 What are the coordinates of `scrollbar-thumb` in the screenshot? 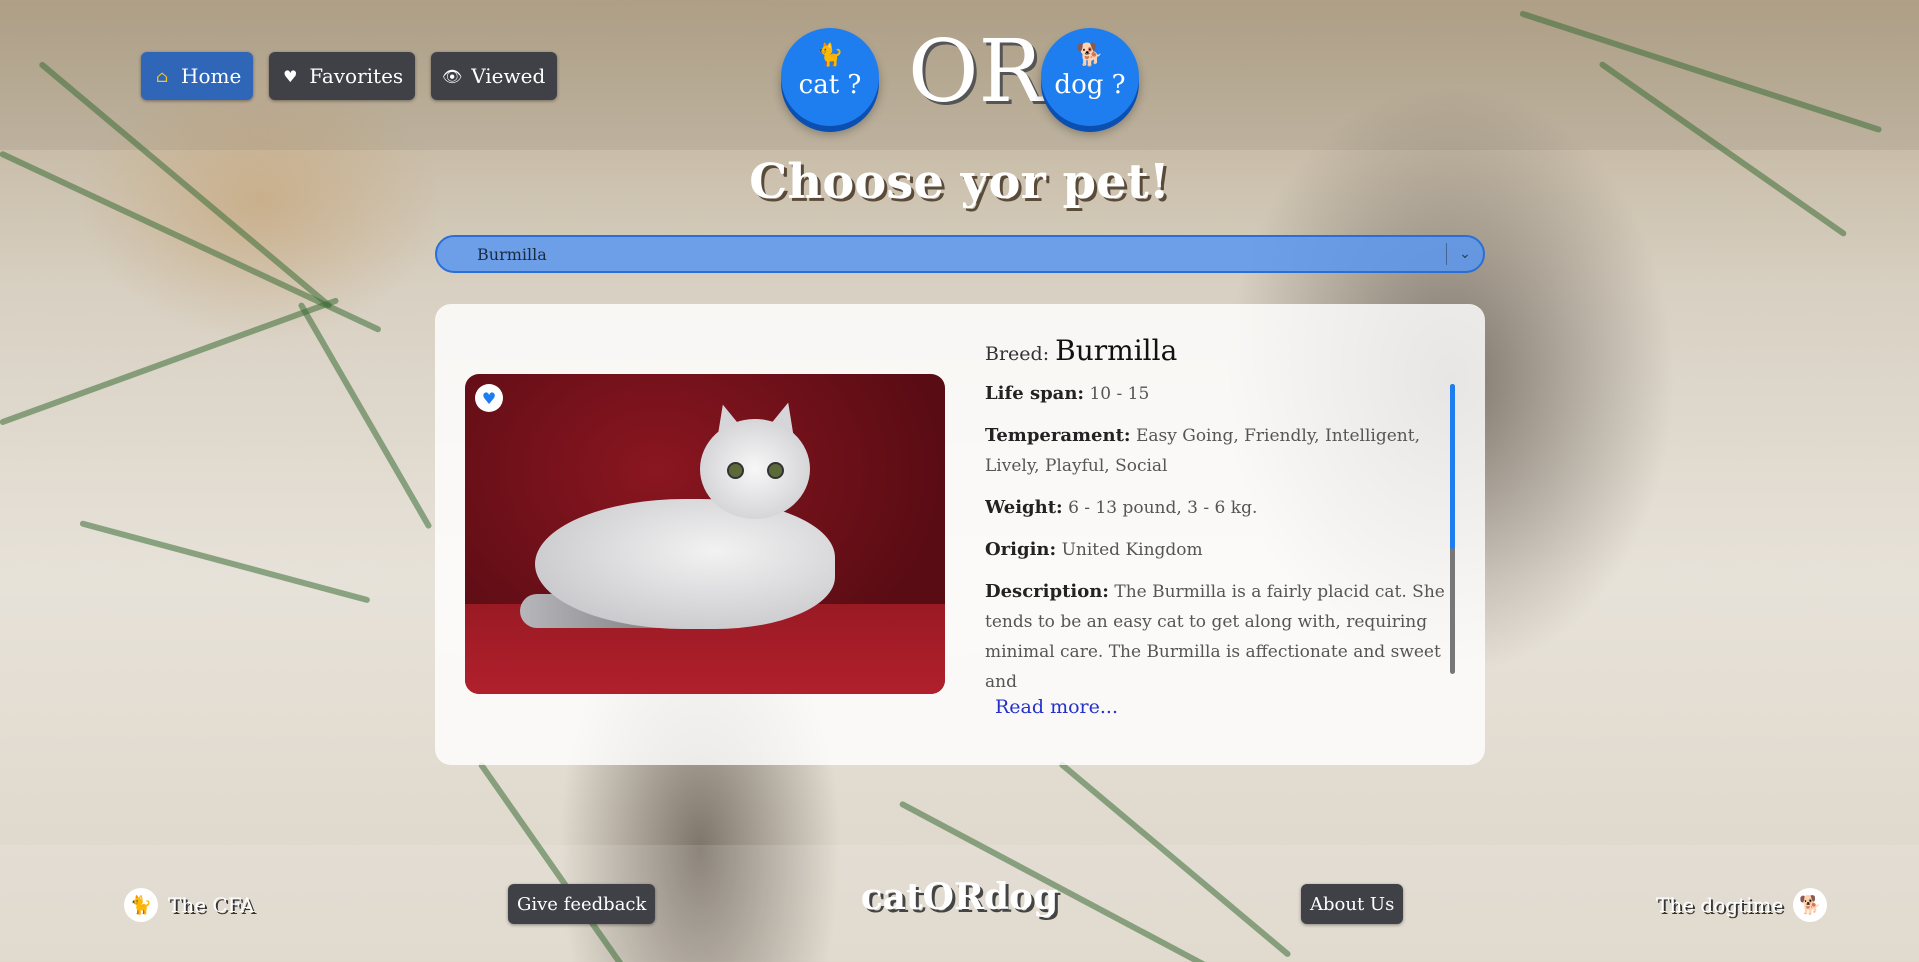 It's located at (1452, 466).